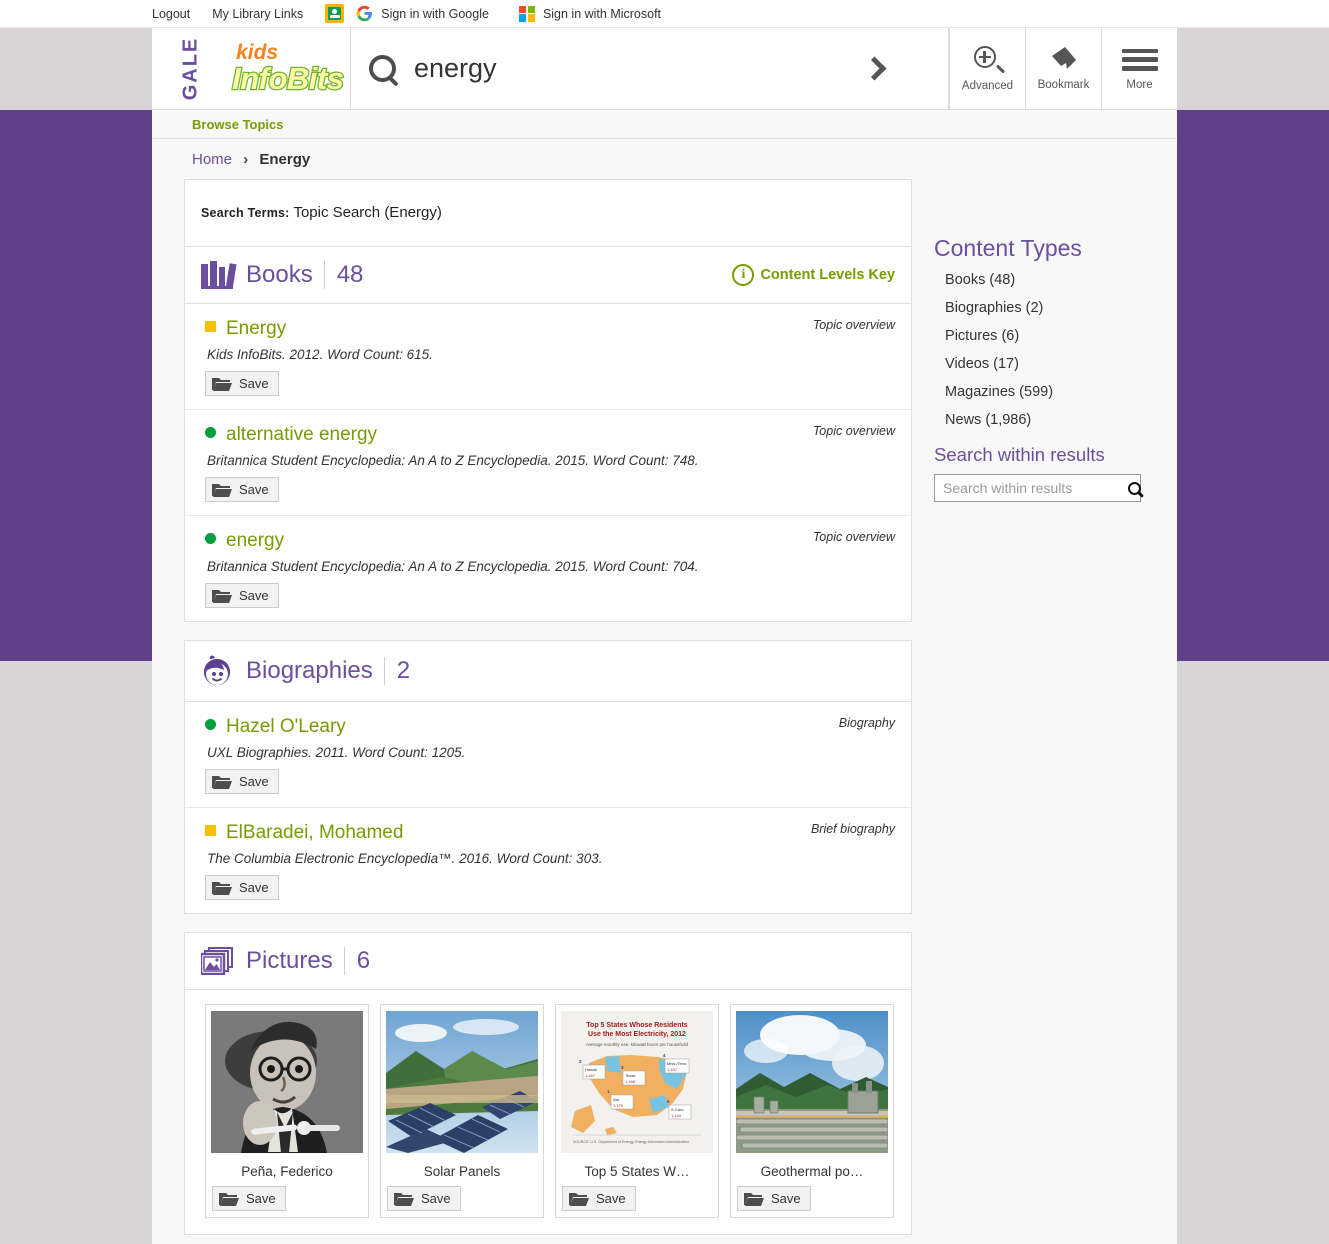 This screenshot has height=1244, width=1329. I want to click on sidebar-item-news: News (1,986), so click(1040, 420).